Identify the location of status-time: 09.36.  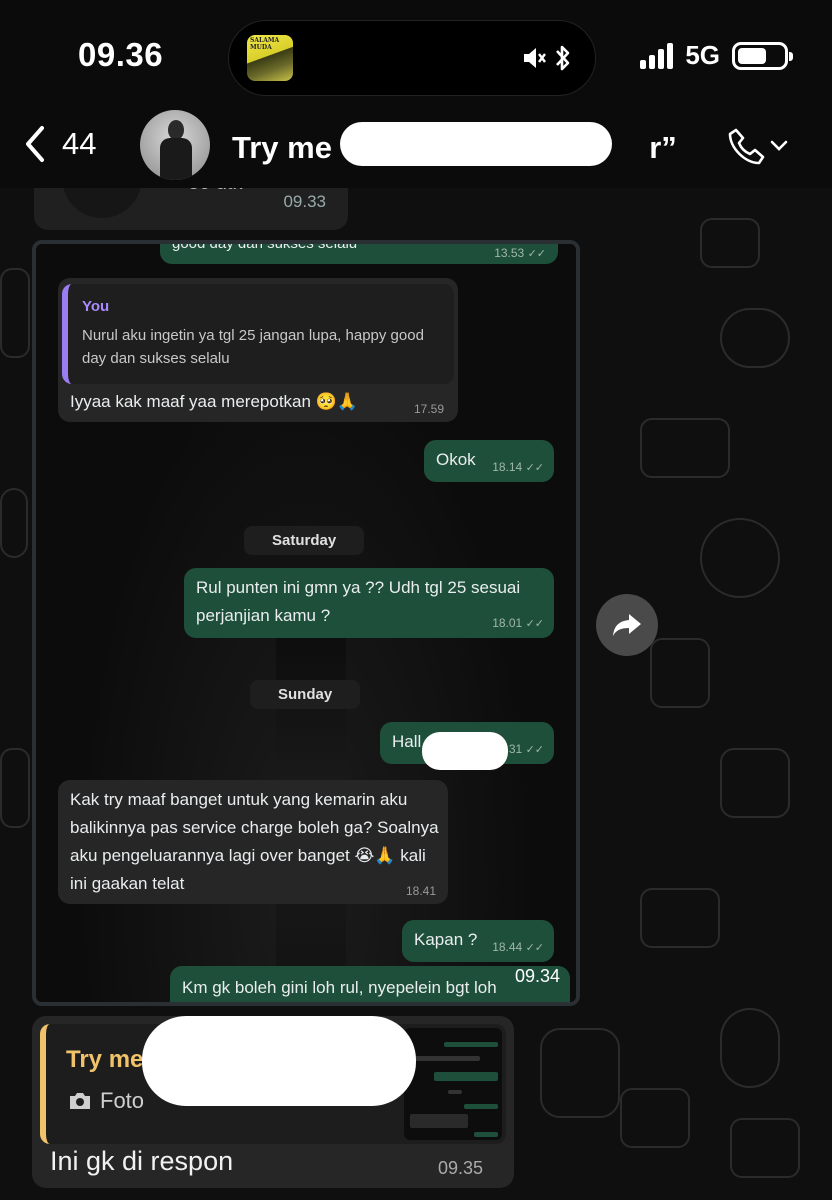
(121, 54).